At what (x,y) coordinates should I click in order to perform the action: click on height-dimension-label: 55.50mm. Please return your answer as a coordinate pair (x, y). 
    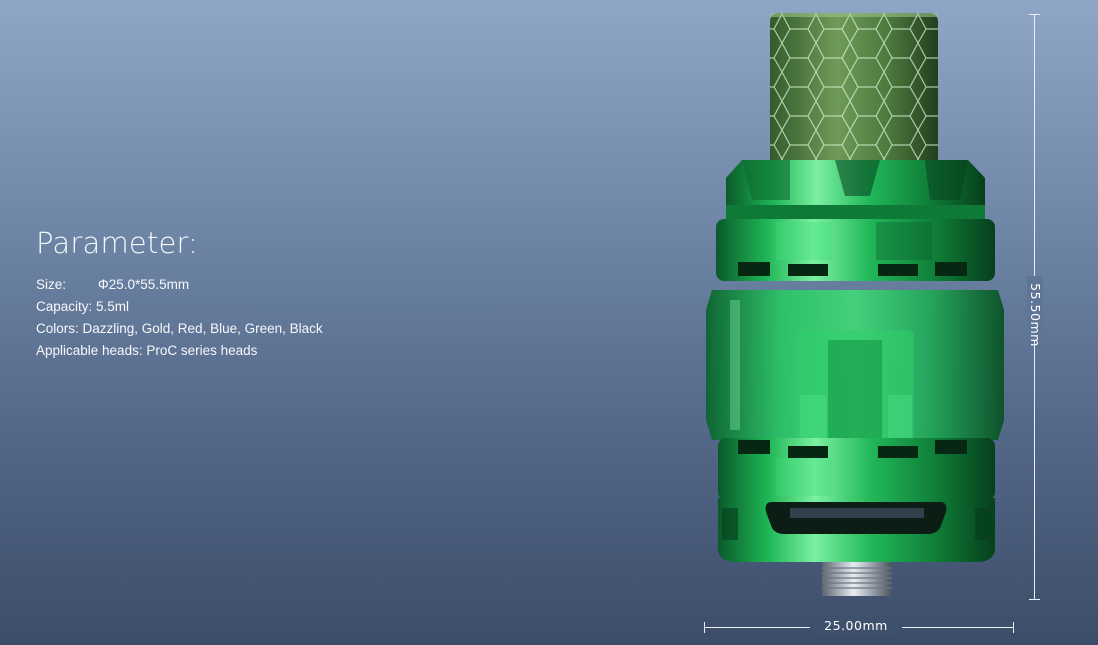
    Looking at the image, I should click on (1035, 315).